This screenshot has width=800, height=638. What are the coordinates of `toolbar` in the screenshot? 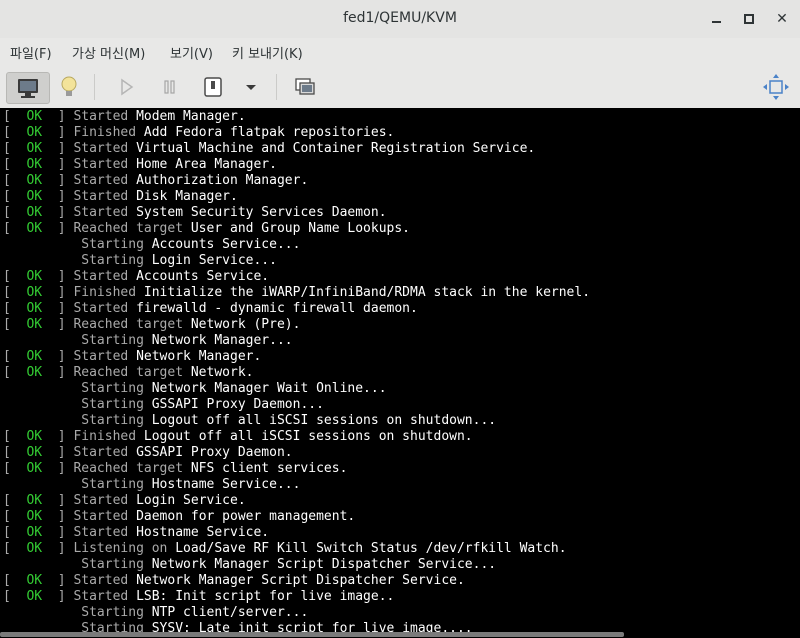 It's located at (400, 86).